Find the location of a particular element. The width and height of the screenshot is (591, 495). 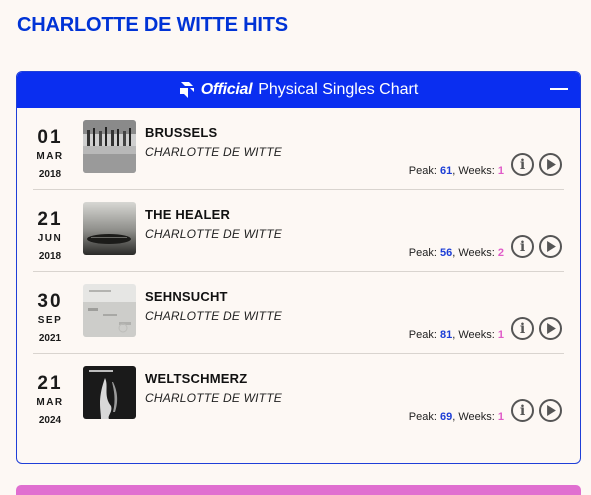

brand-name: Official is located at coordinates (226, 89).